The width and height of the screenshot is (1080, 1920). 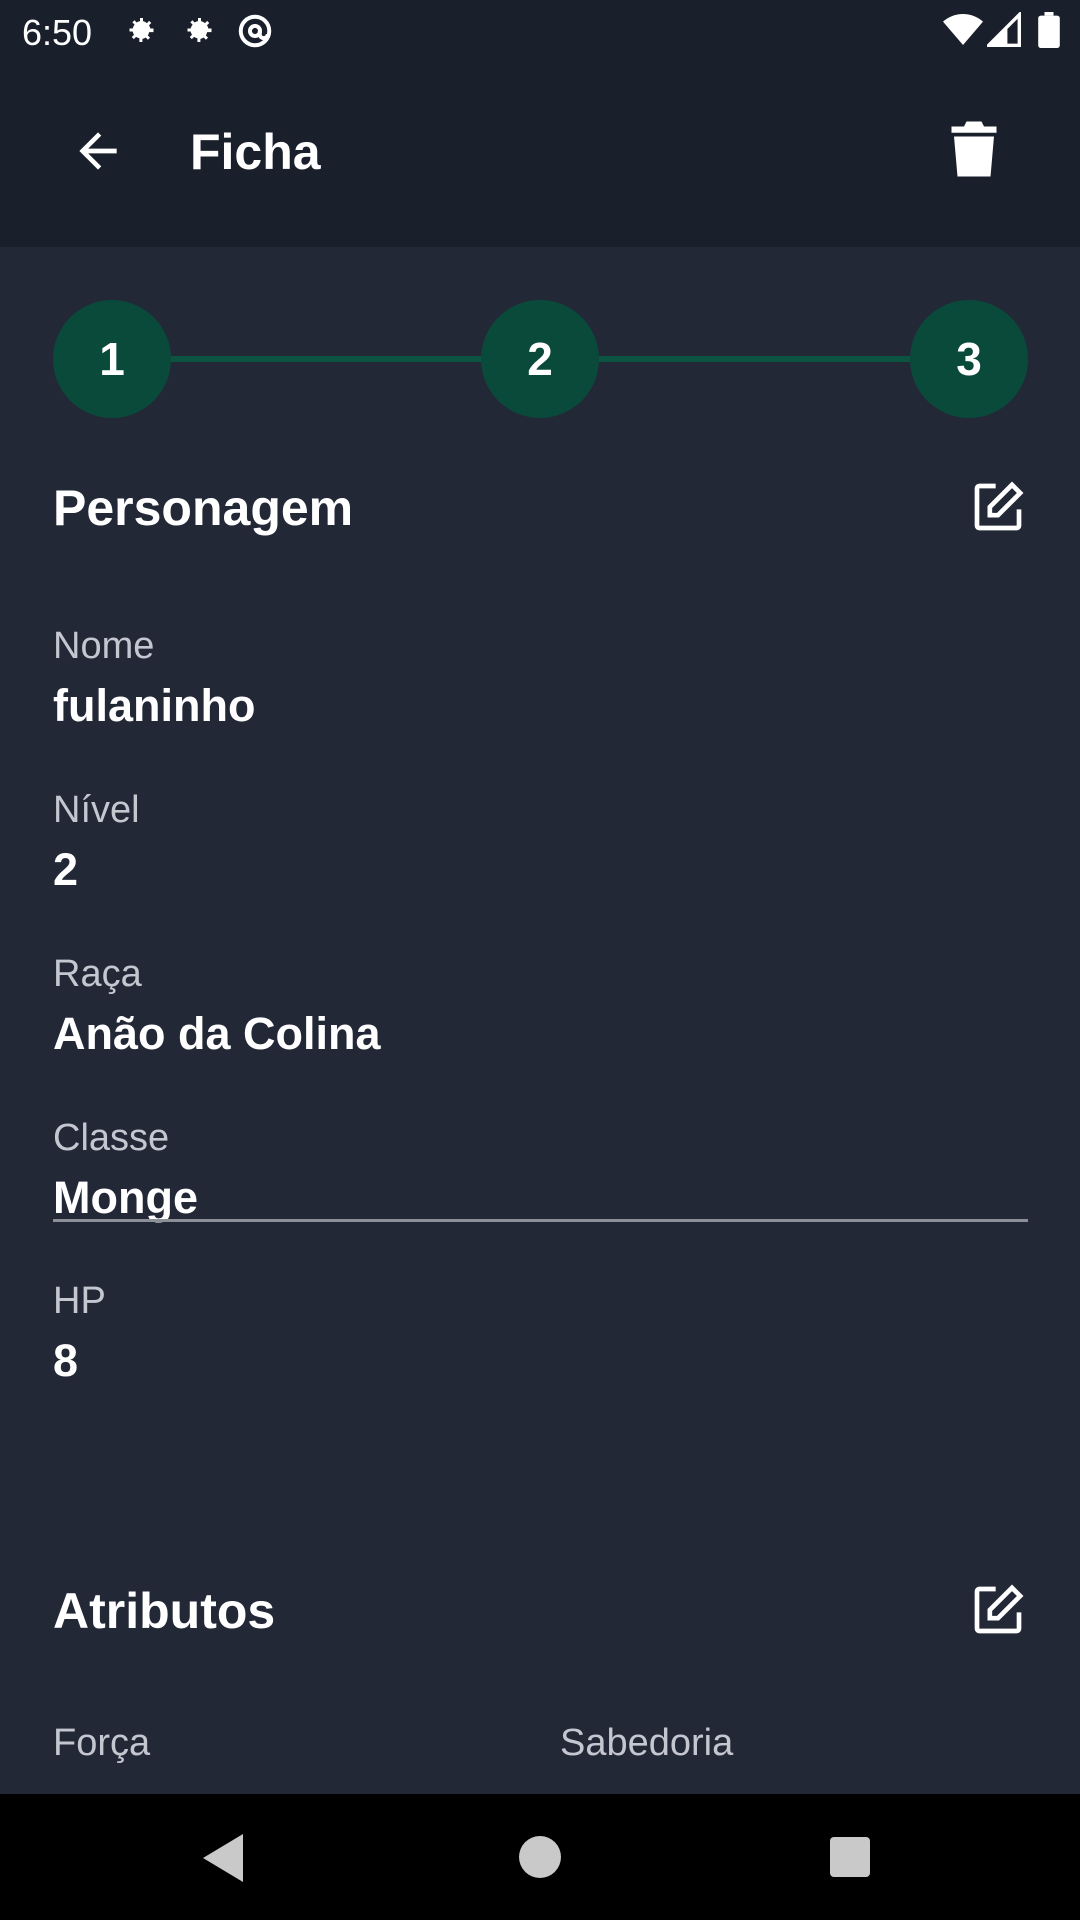 What do you see at coordinates (217, 1033) in the screenshot?
I see `field-value-raca: Anão da Colina` at bounding box center [217, 1033].